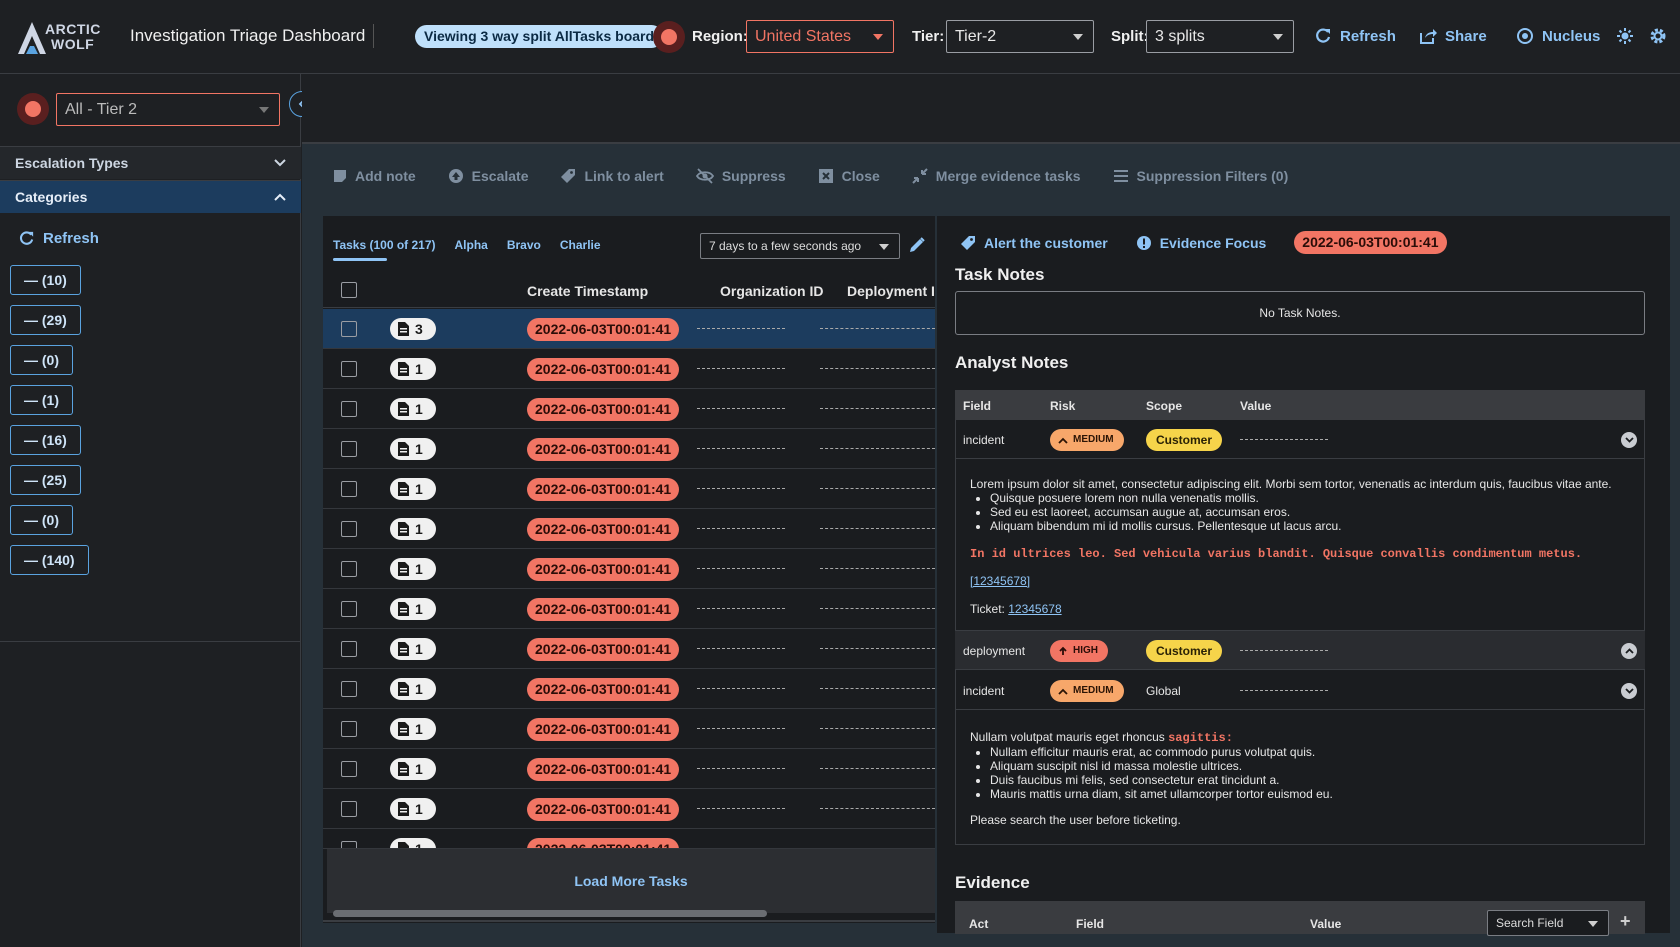 The height and width of the screenshot is (947, 1680). I want to click on add-note-button: Add note, so click(374, 176).